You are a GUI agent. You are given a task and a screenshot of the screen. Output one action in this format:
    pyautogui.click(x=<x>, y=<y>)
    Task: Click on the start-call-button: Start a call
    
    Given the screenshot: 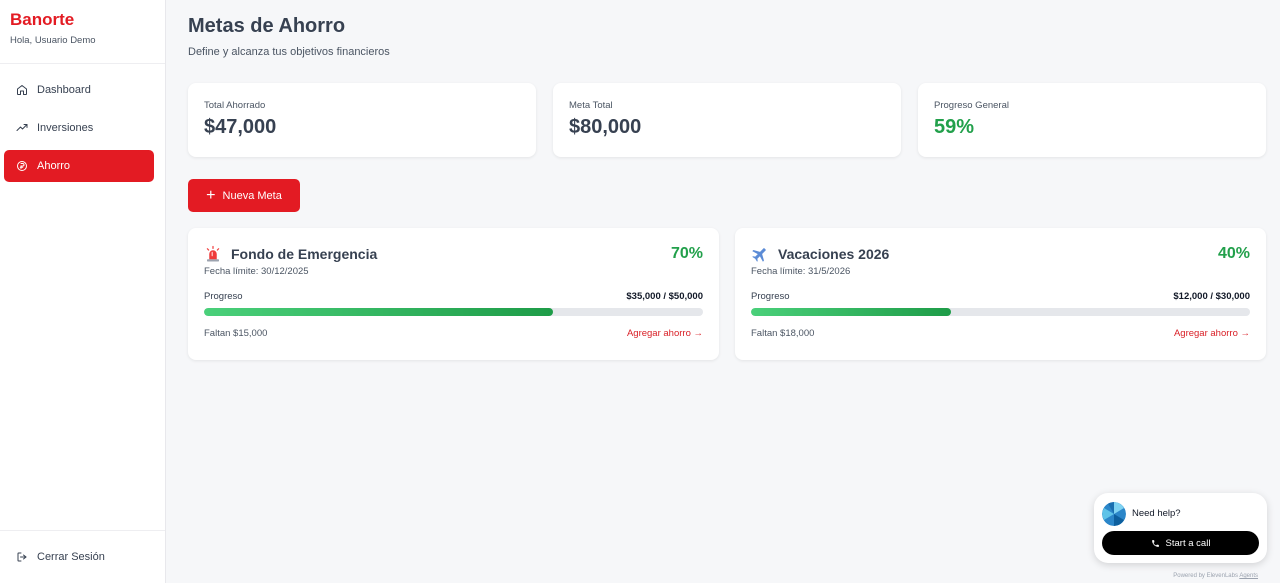 What is the action you would take?
    pyautogui.click(x=1180, y=543)
    